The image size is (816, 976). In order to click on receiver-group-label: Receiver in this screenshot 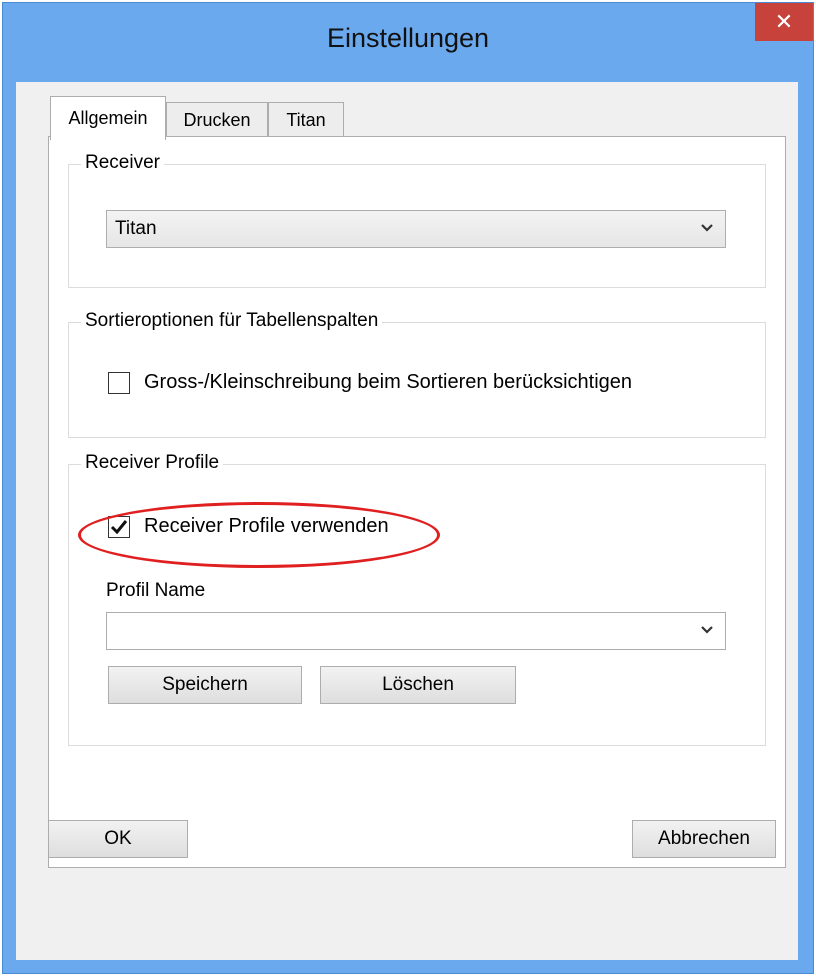, I will do `click(122, 163)`.